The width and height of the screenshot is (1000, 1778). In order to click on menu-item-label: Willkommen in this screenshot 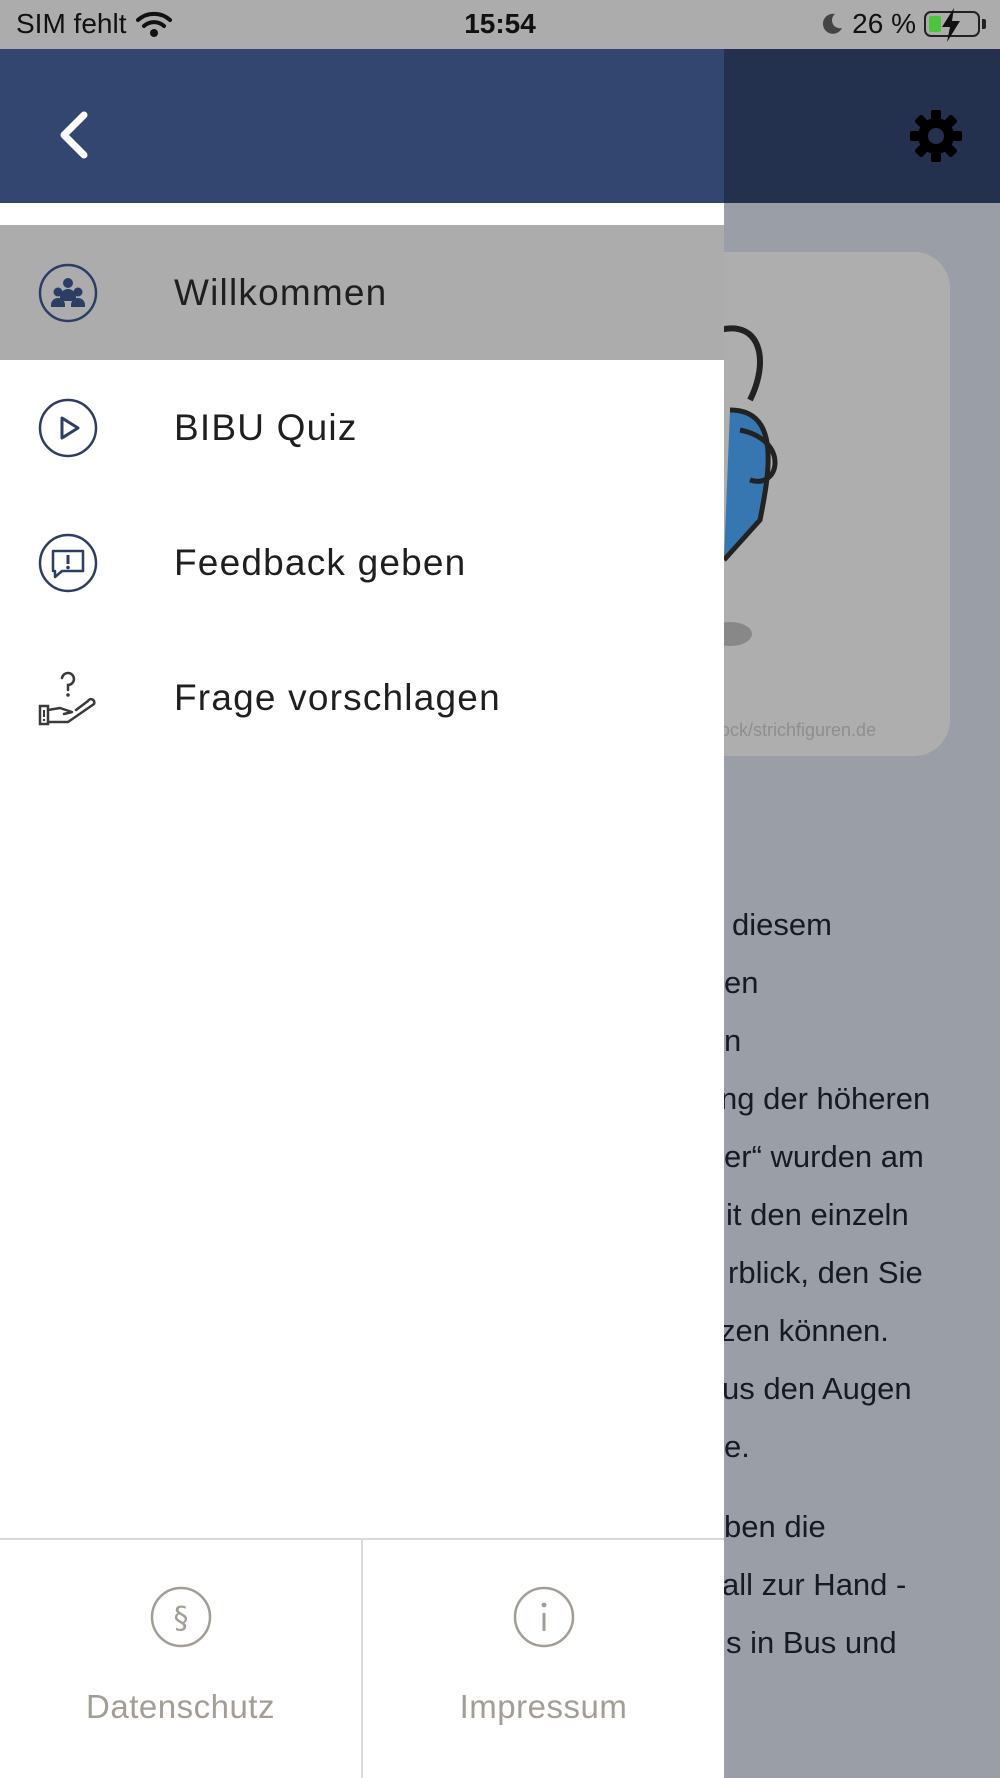, I will do `click(281, 292)`.